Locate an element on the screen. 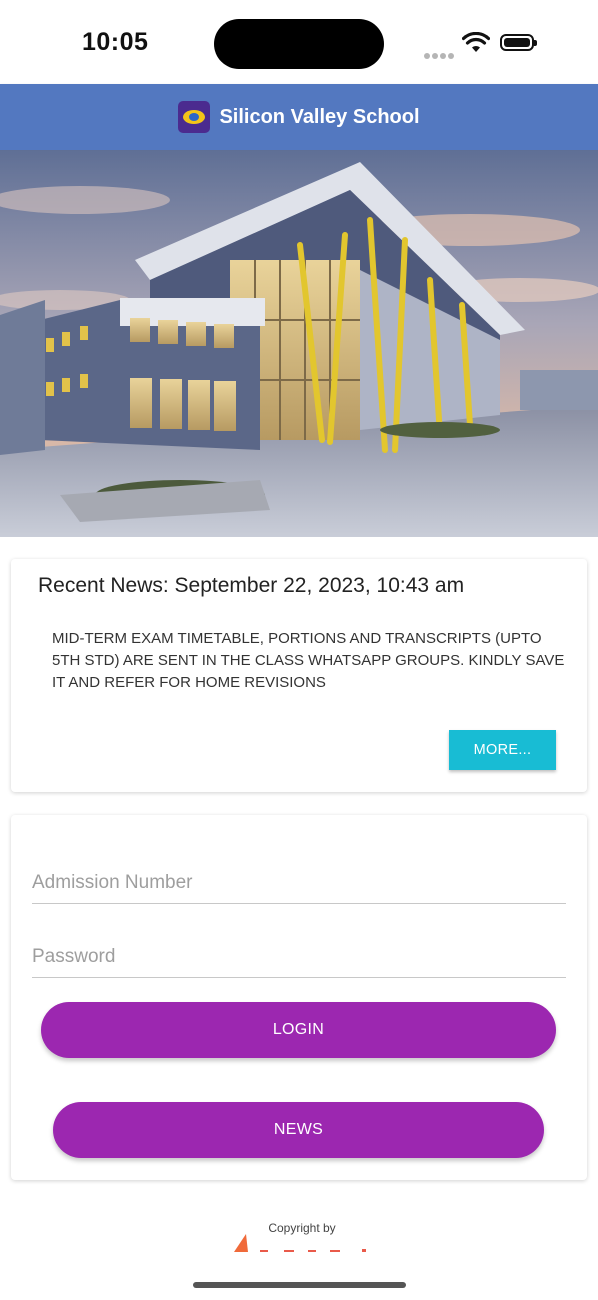 This screenshot has width=598, height=1300. battery-icon is located at coordinates (518, 42).